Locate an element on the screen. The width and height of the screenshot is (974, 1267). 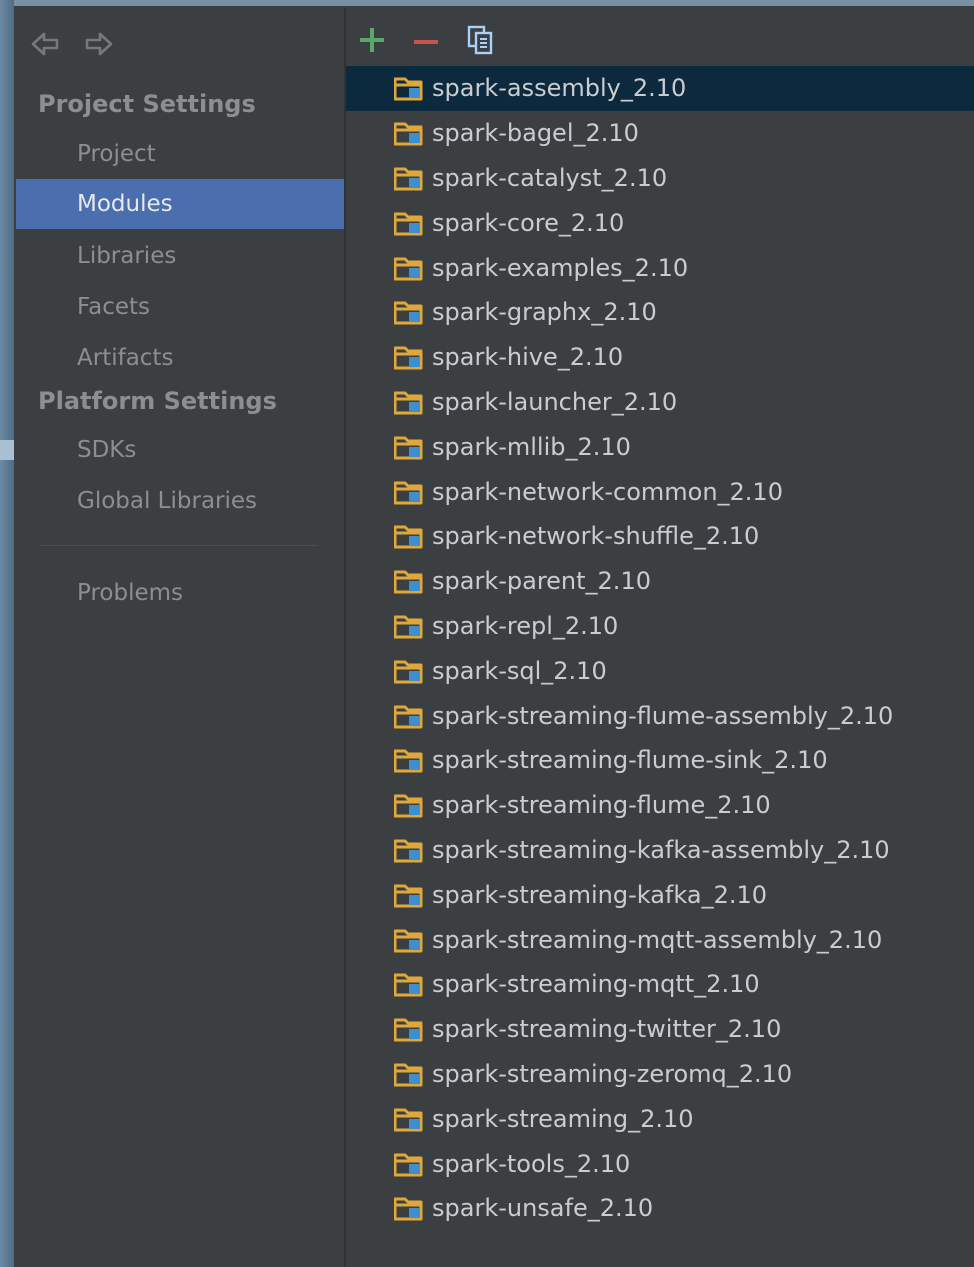
module-label: spark-parent_2.10 is located at coordinates (541, 581).